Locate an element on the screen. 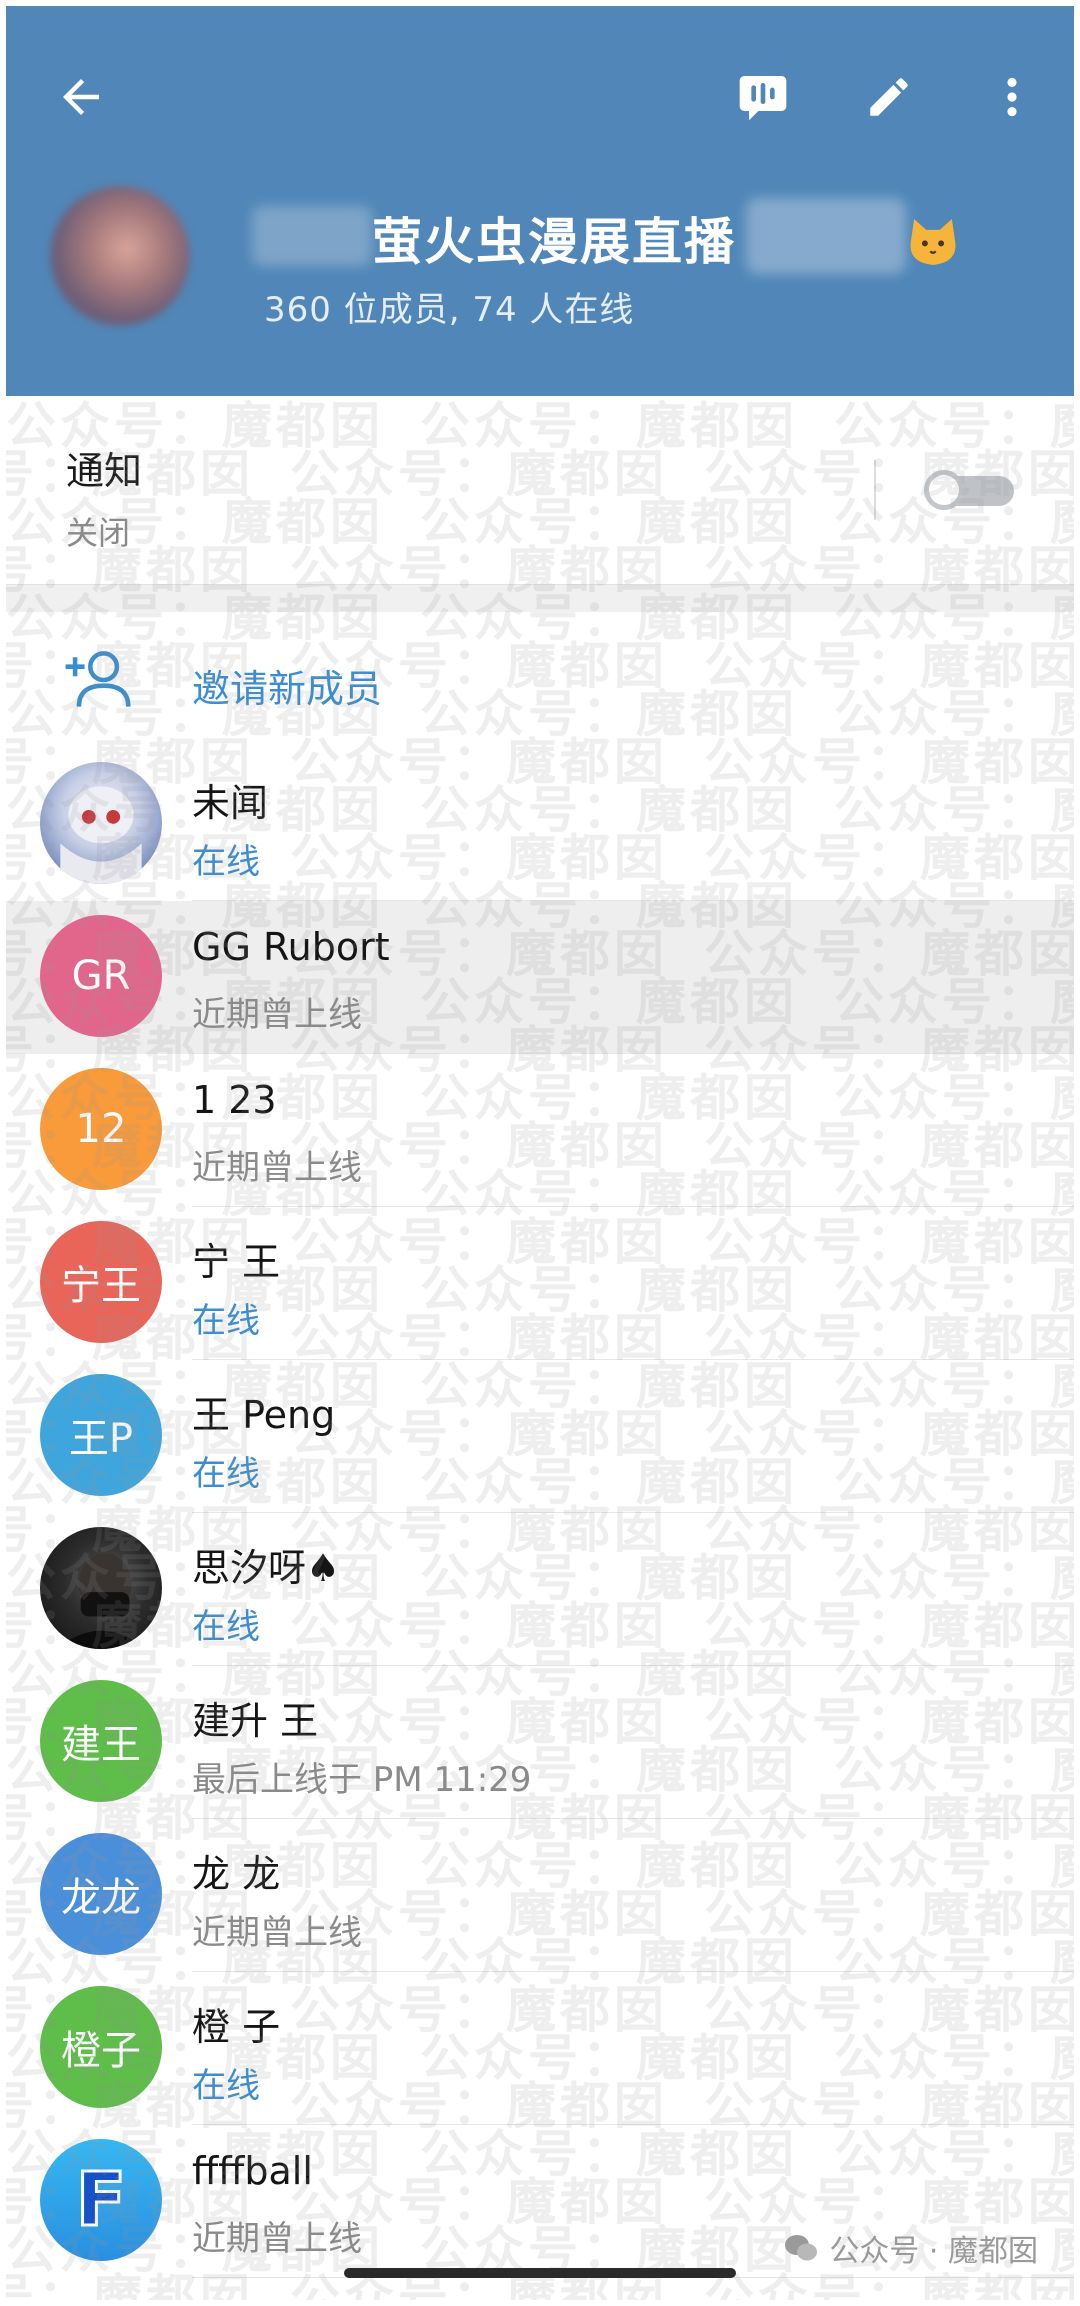 The height and width of the screenshot is (2306, 1080). avatar-initials: 王P is located at coordinates (101, 1438).